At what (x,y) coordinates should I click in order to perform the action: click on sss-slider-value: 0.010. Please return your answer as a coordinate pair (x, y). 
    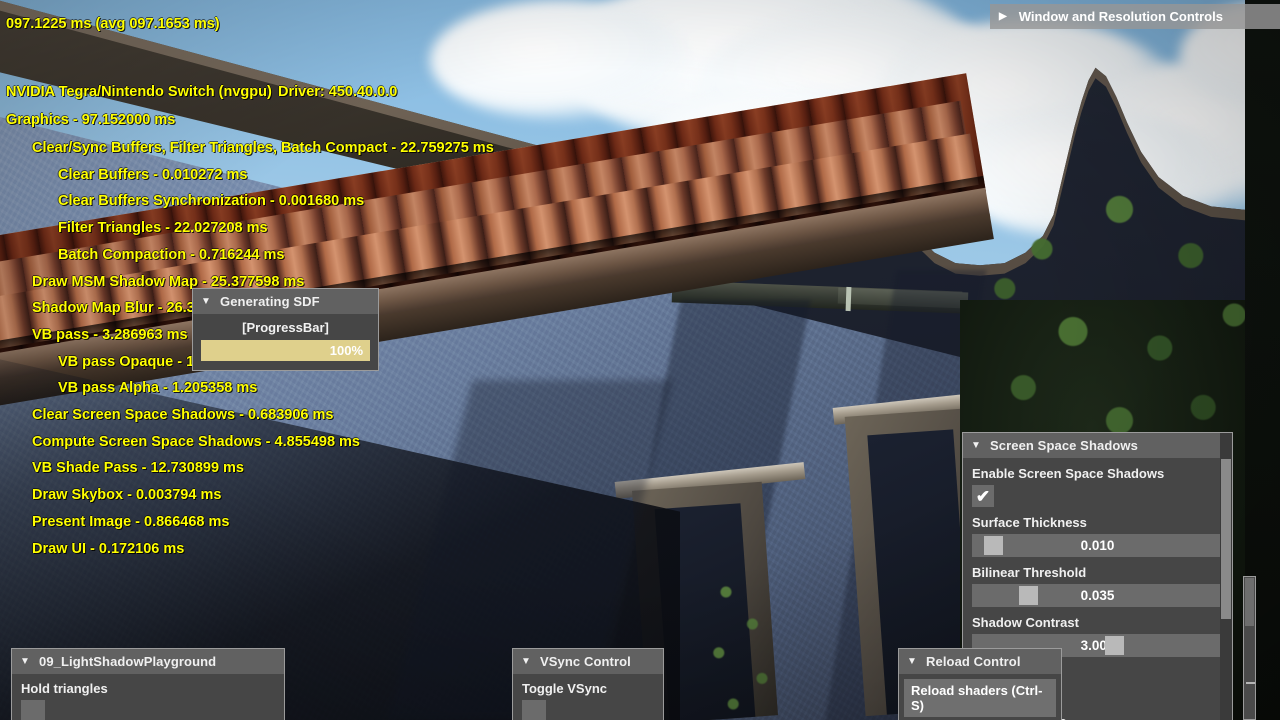
    Looking at the image, I should click on (1097, 545).